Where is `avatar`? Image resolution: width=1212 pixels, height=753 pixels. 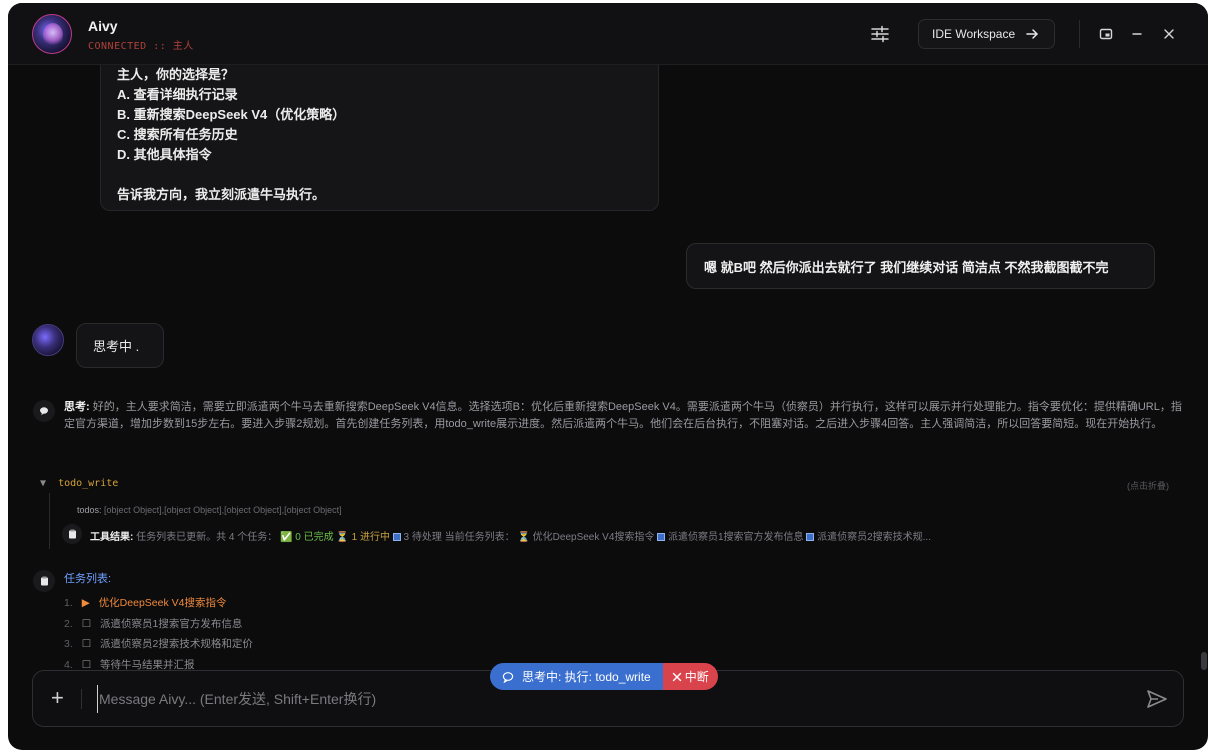 avatar is located at coordinates (52, 34).